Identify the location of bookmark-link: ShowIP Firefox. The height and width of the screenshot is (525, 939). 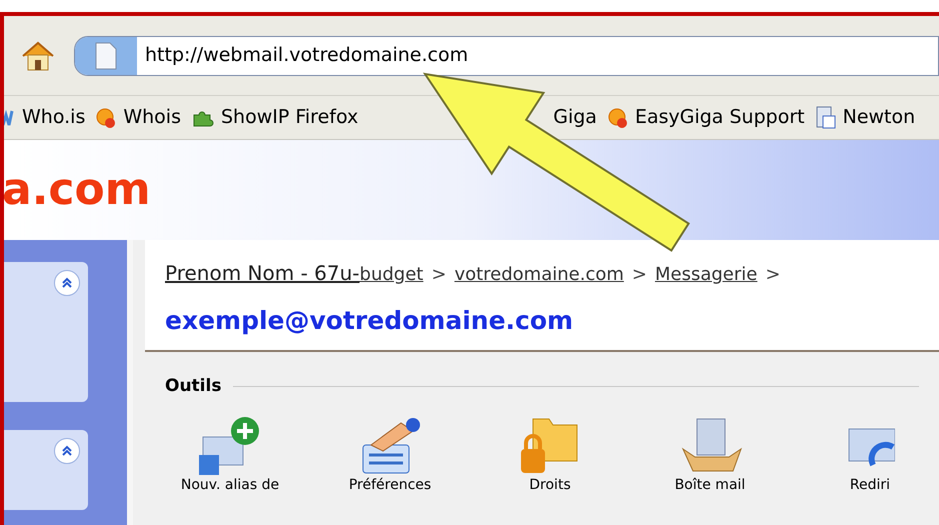
(289, 117).